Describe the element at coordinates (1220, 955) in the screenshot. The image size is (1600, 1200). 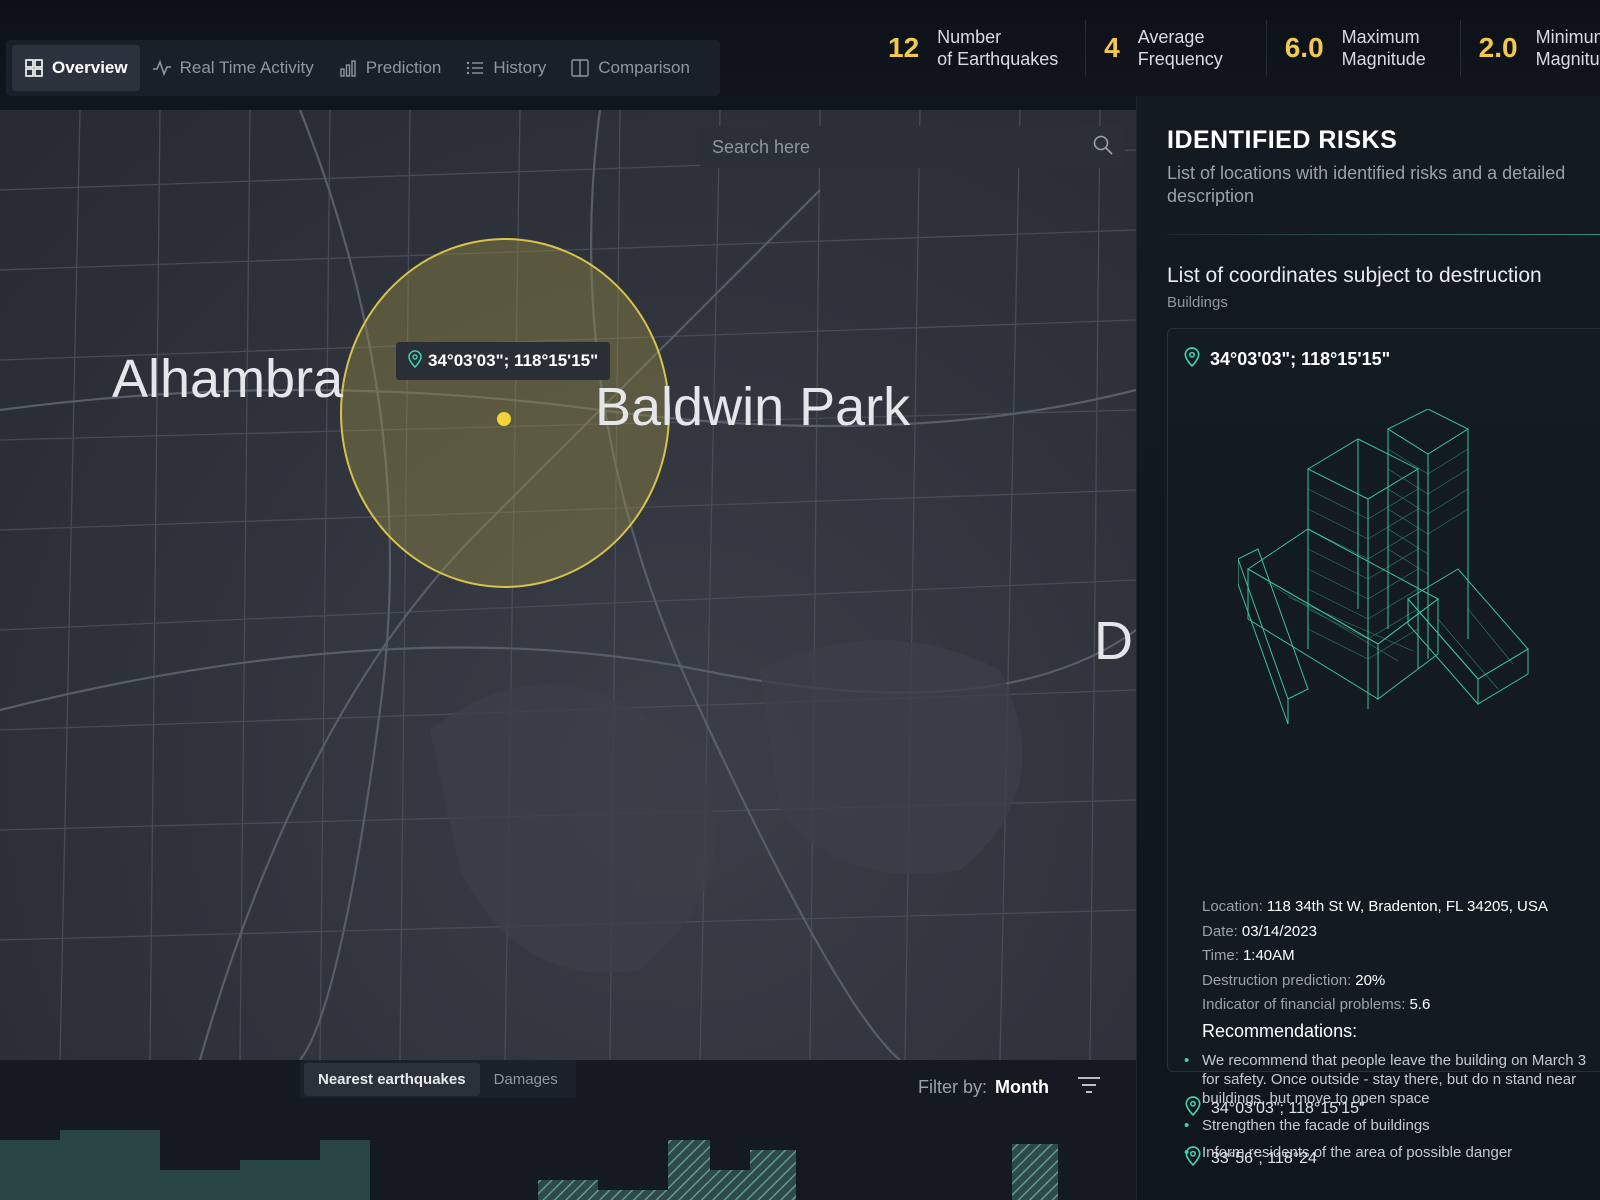
I see `detail-label: Time:` at that location.